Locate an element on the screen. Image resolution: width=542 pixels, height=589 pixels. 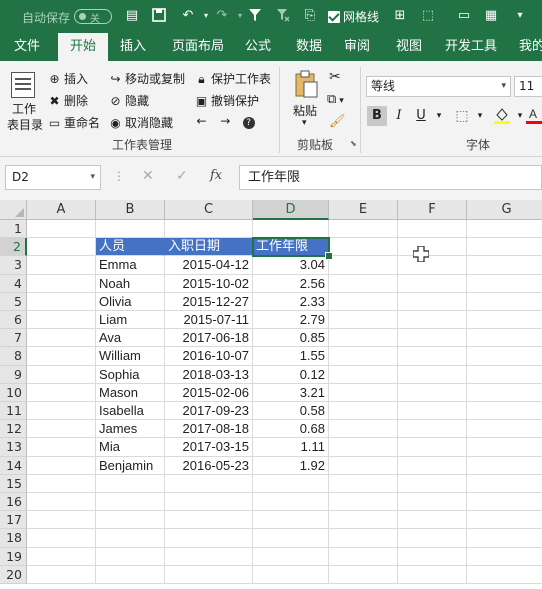
more-options-icon: ⋮ is located at coordinates (119, 176).